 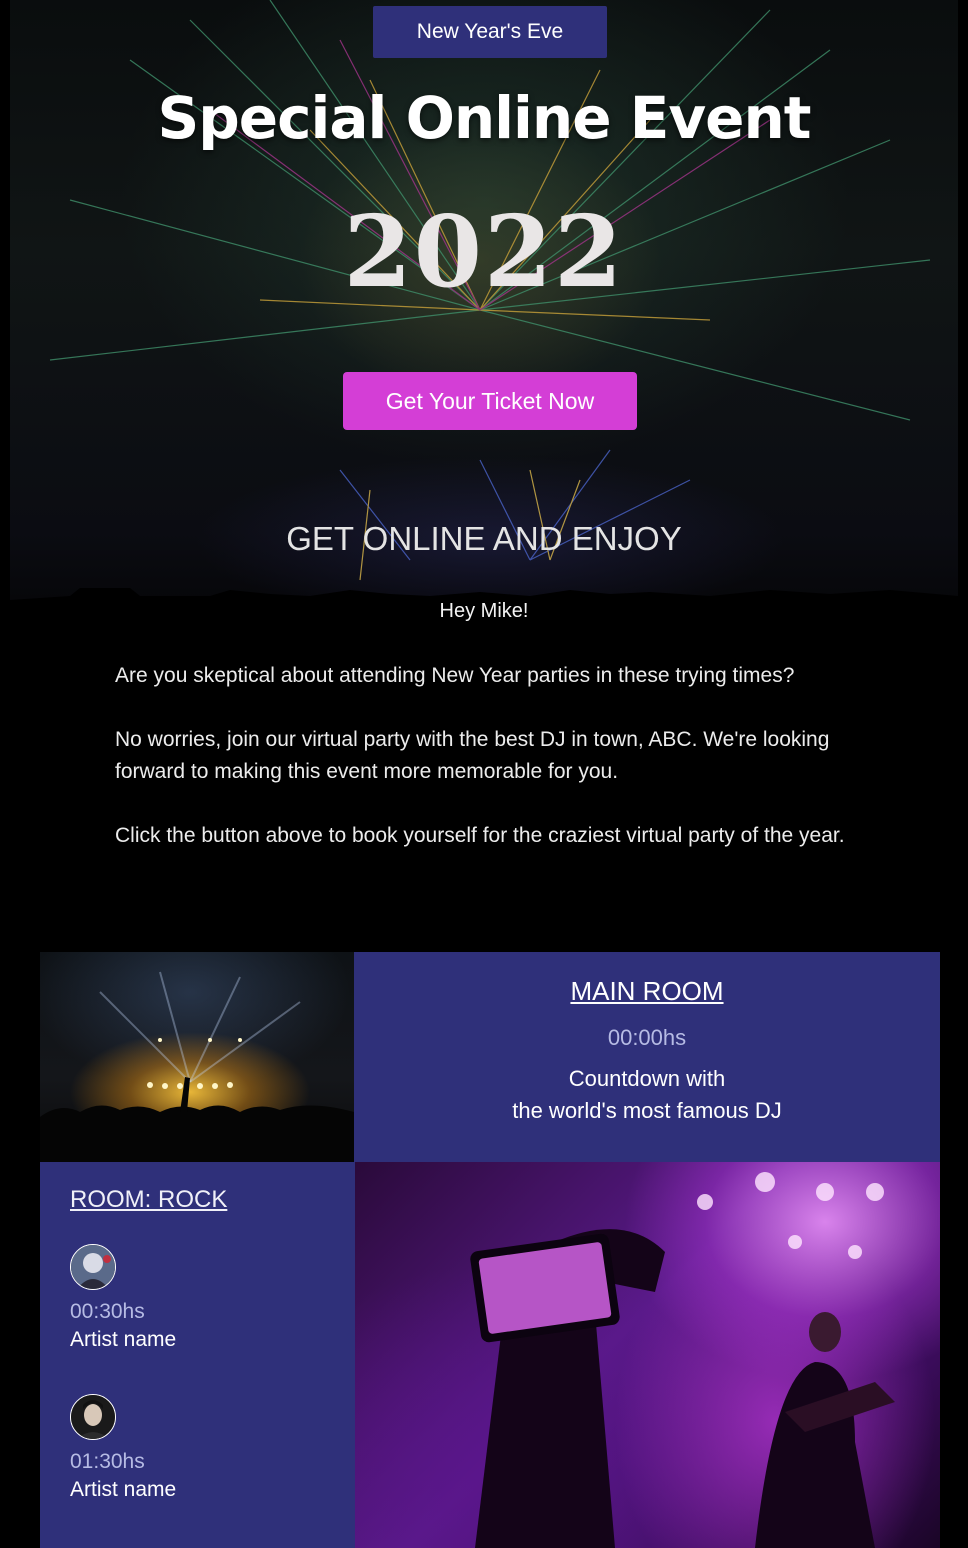 What do you see at coordinates (484, 611) in the screenshot?
I see `greeting: Hey Mike!` at bounding box center [484, 611].